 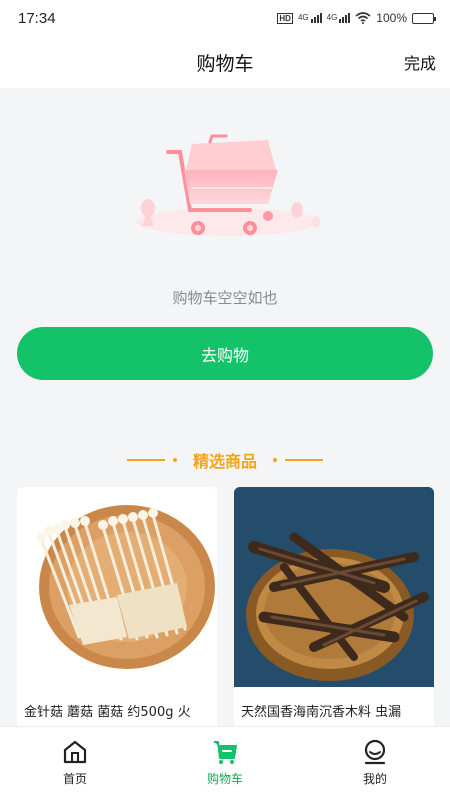 I want to click on empty-cart-message: 购物车空空如也, so click(x=225, y=298).